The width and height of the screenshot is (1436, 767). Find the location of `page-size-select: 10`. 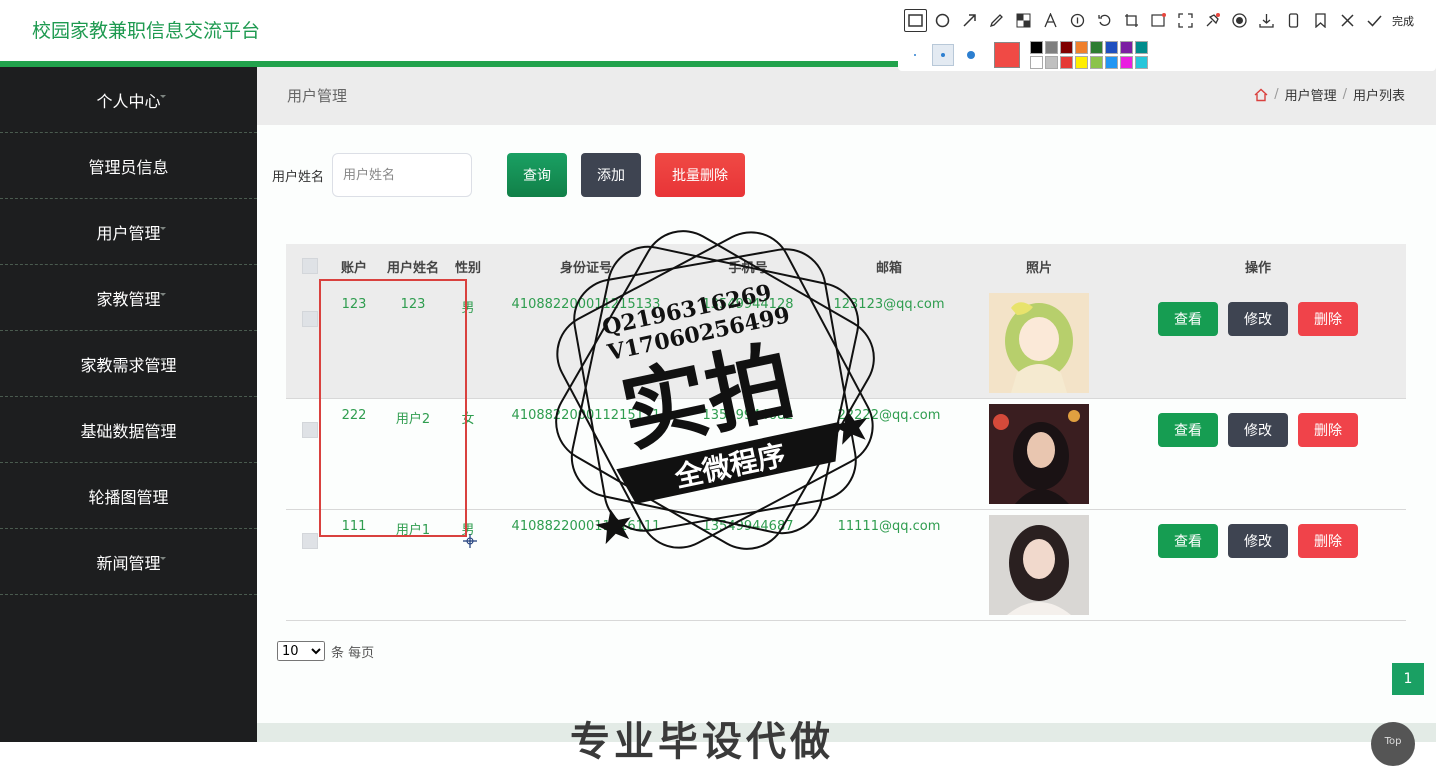

page-size-select: 10 is located at coordinates (301, 651).